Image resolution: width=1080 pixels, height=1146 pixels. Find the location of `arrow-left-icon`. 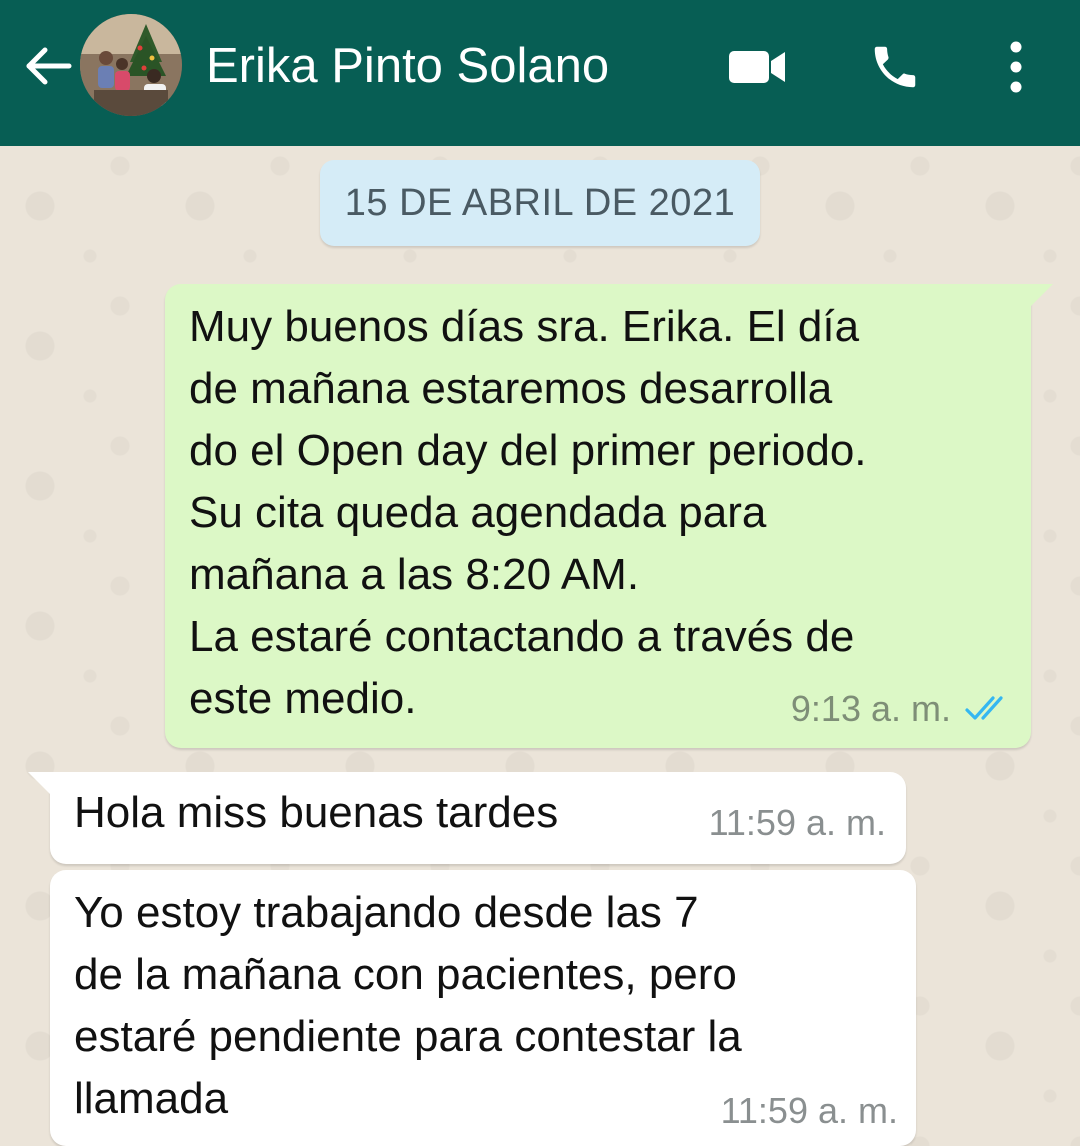

arrow-left-icon is located at coordinates (49, 66).